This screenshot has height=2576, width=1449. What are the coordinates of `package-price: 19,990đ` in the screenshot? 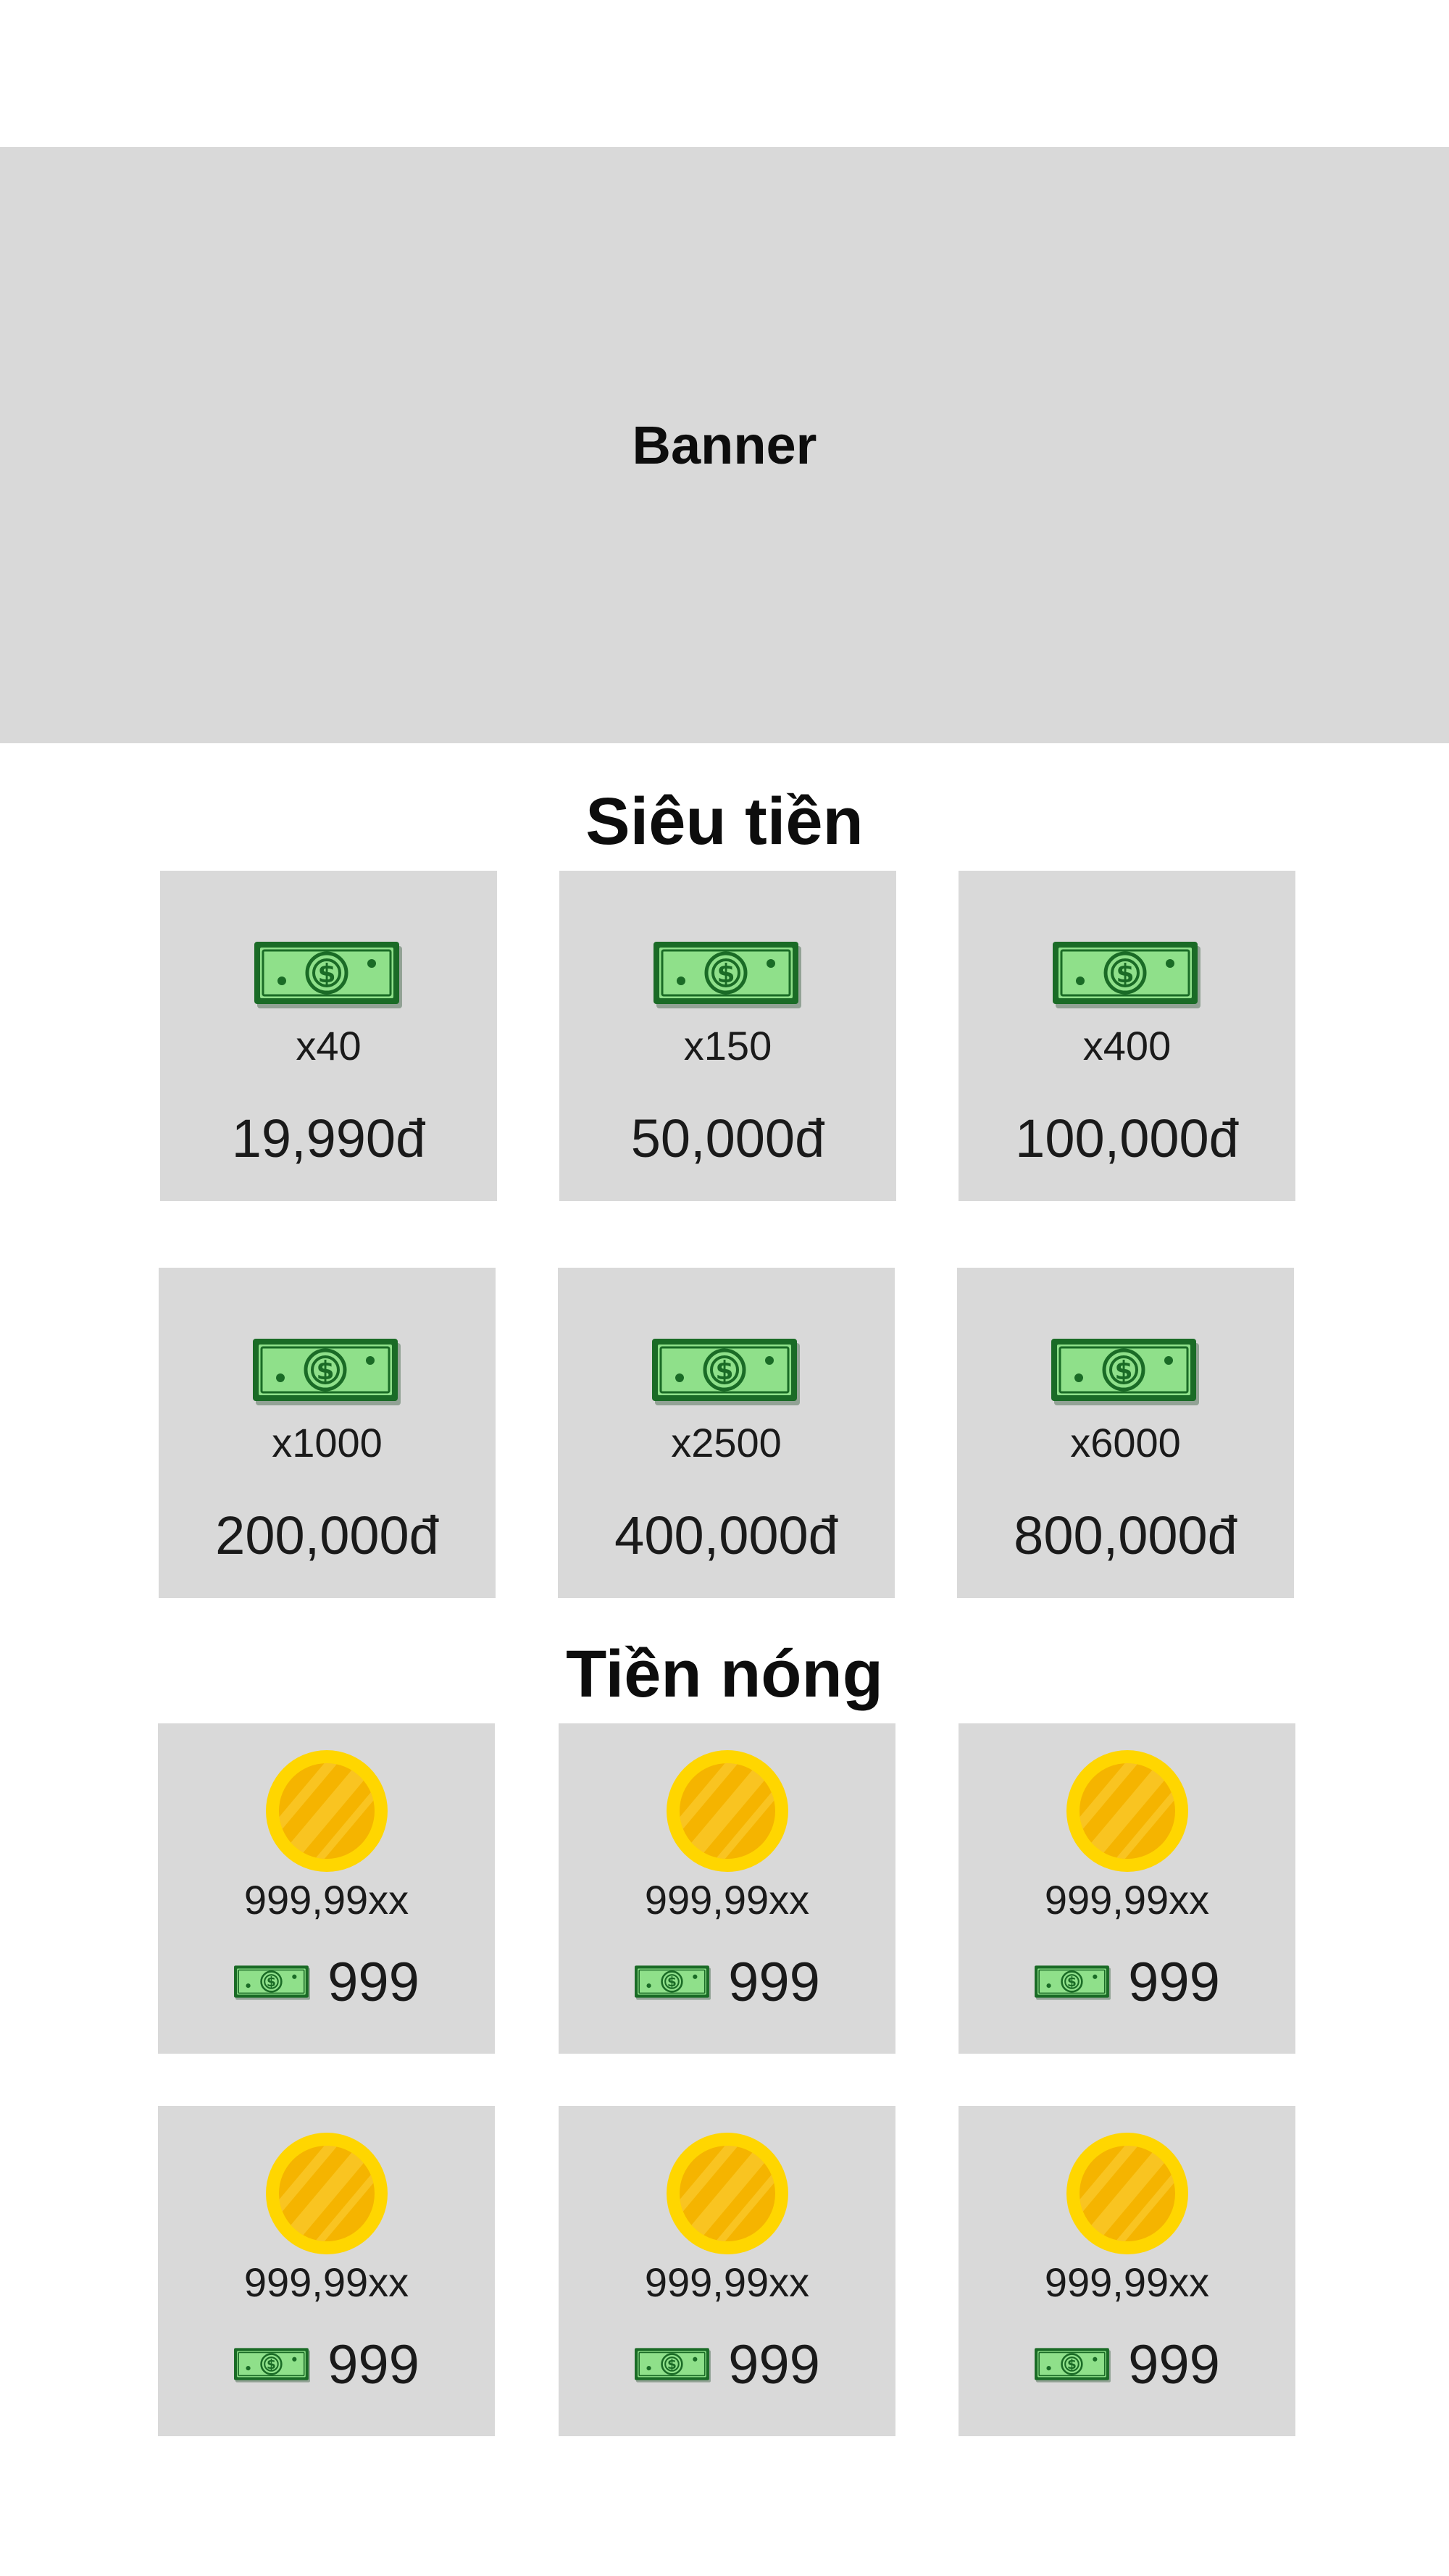 It's located at (328, 1138).